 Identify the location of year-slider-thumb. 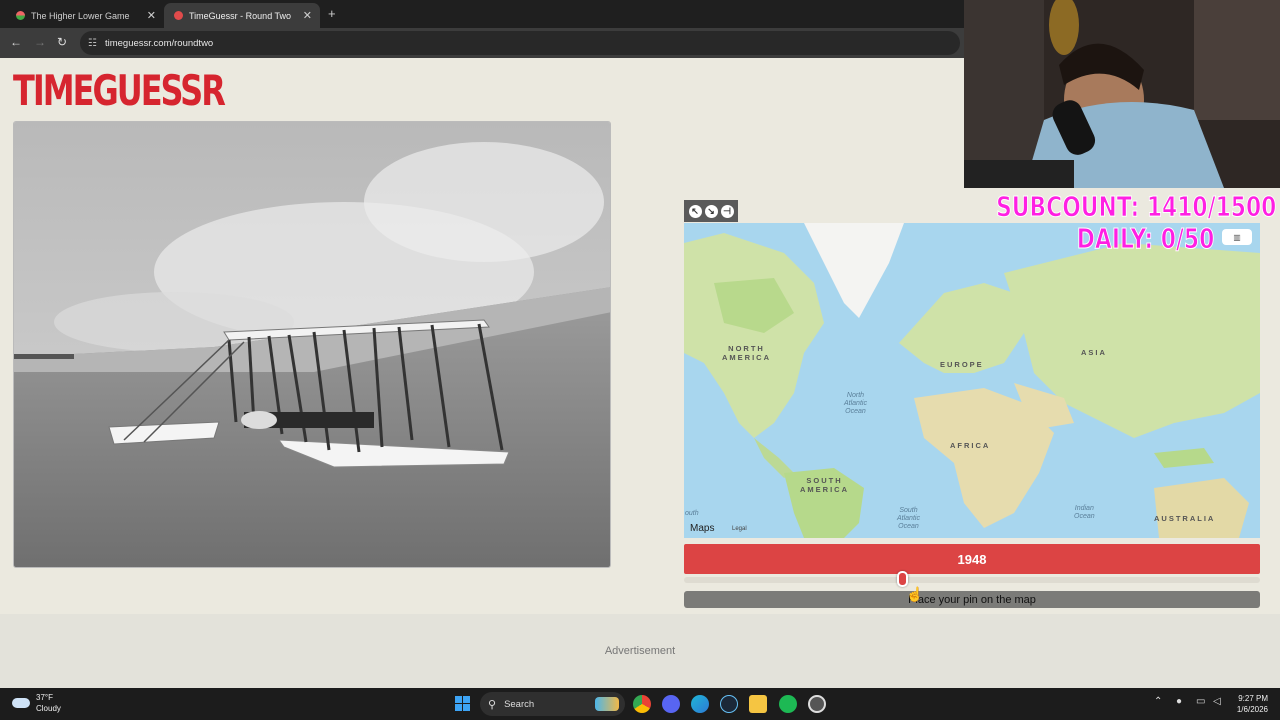
(903, 579).